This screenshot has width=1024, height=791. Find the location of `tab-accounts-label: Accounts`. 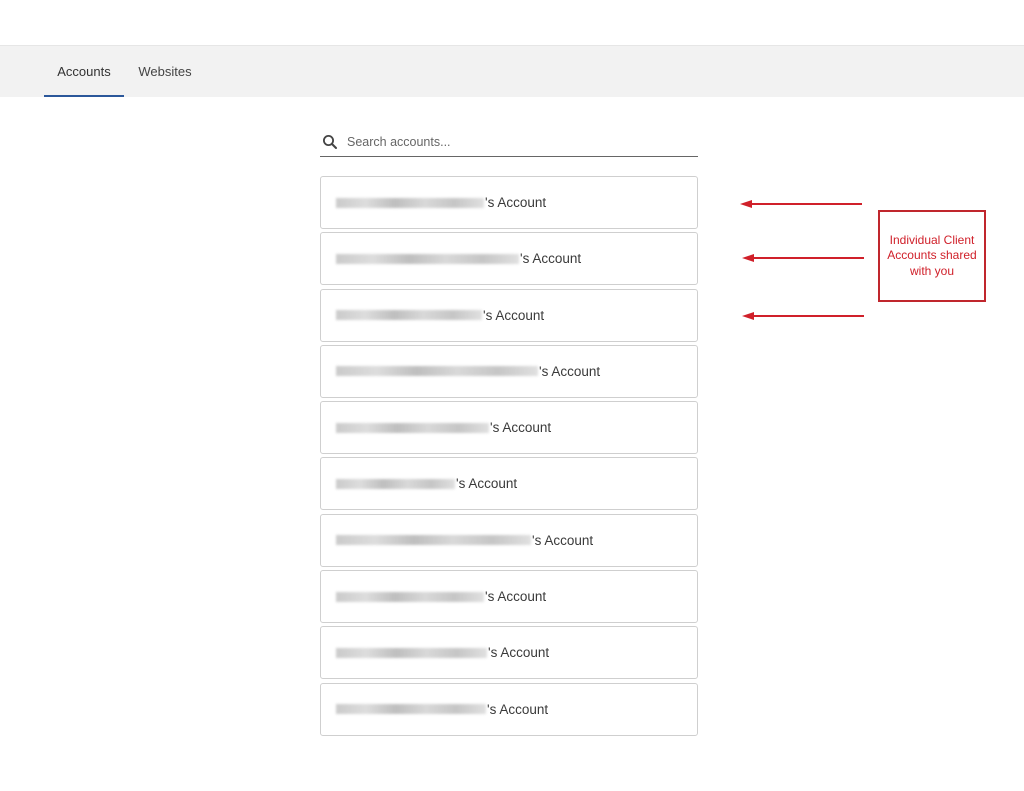

tab-accounts-label: Accounts is located at coordinates (84, 71).